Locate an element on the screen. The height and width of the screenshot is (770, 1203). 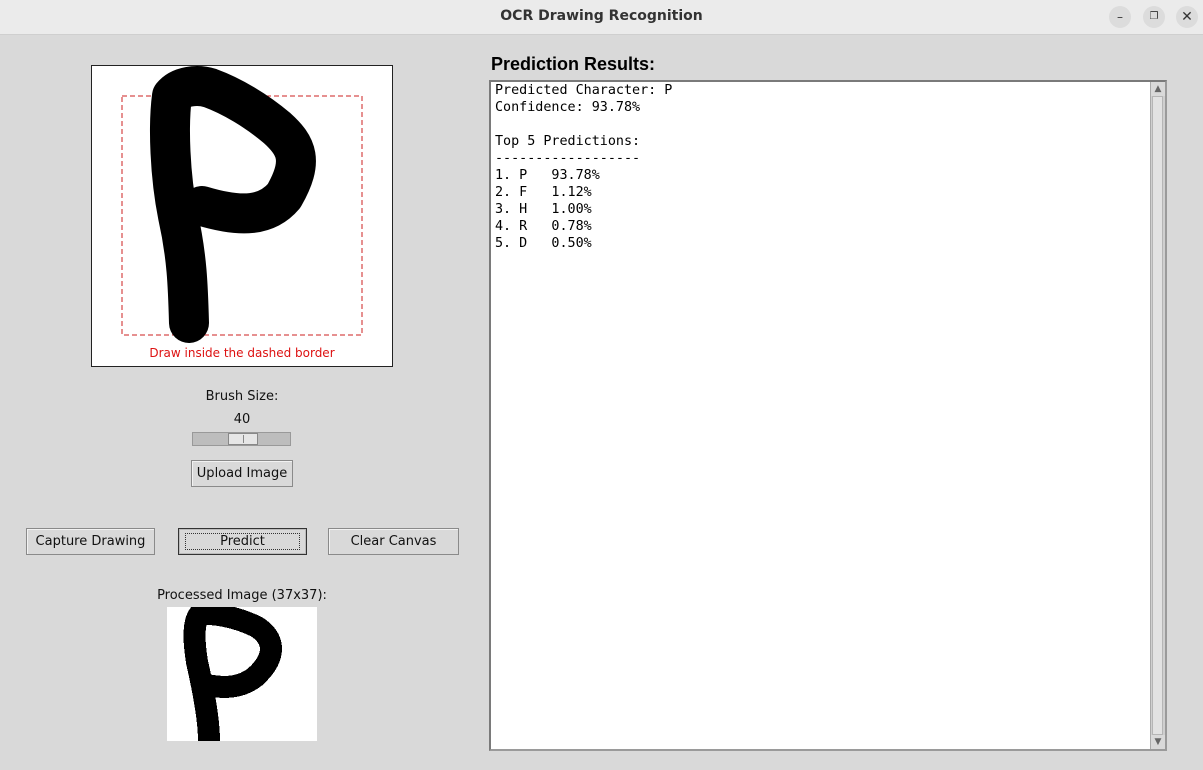
drawing-canvas: Draw inside the dashed border is located at coordinates (242, 216).